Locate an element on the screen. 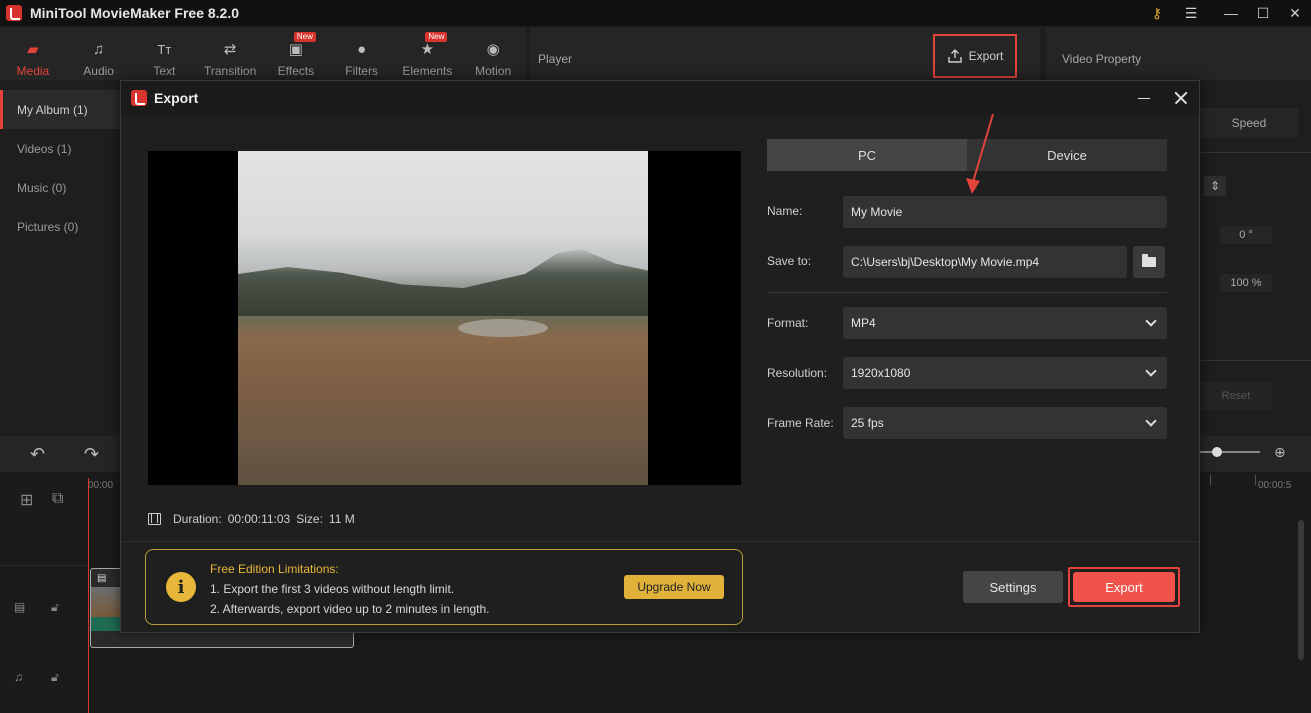 This screenshot has width=1311, height=713. media-item-pictures: Pictures (0) is located at coordinates (60, 226).